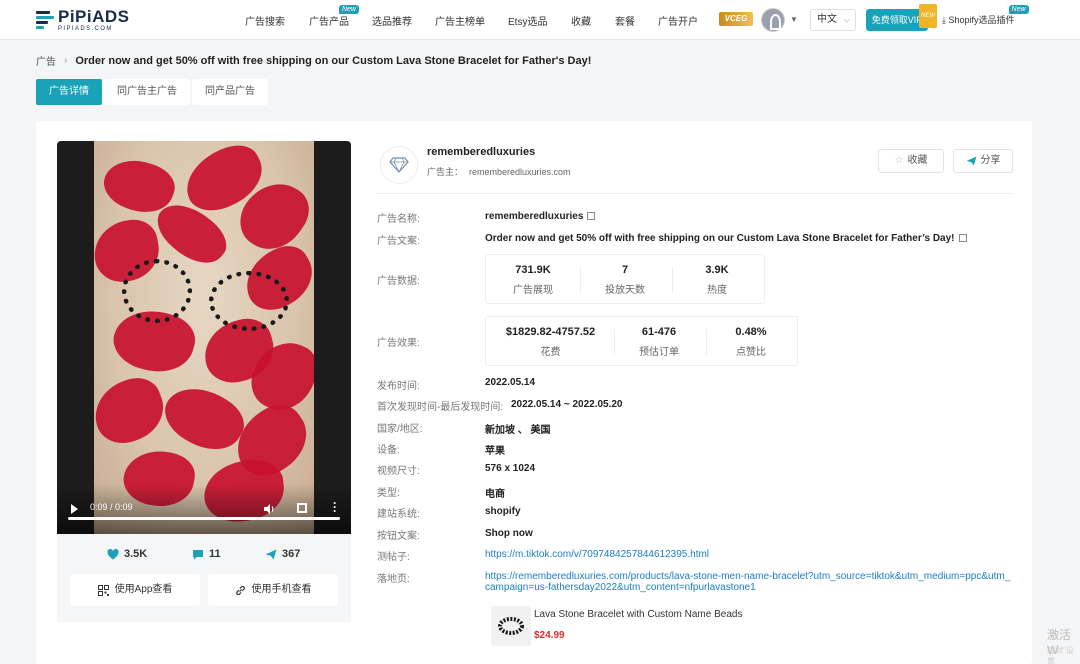  Describe the element at coordinates (143, 589) in the screenshot. I see `view-in-app-label: 使用App查看` at that location.